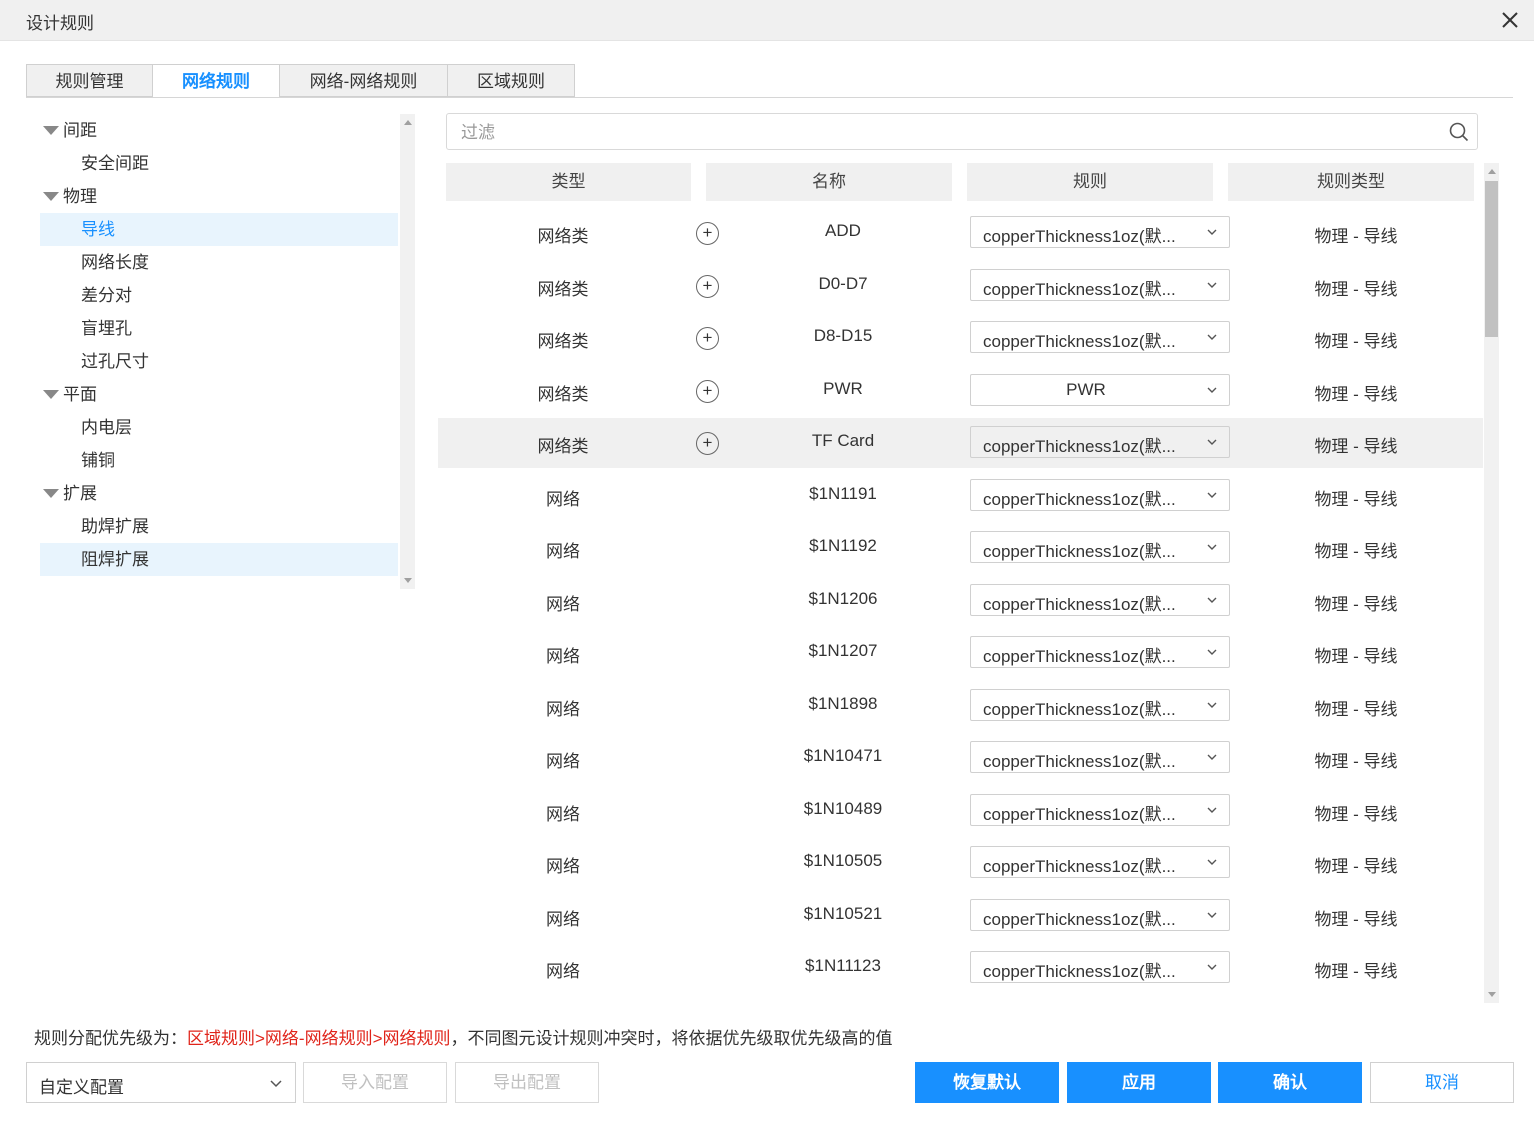  I want to click on config-select: 自定义配置, so click(161, 1082).